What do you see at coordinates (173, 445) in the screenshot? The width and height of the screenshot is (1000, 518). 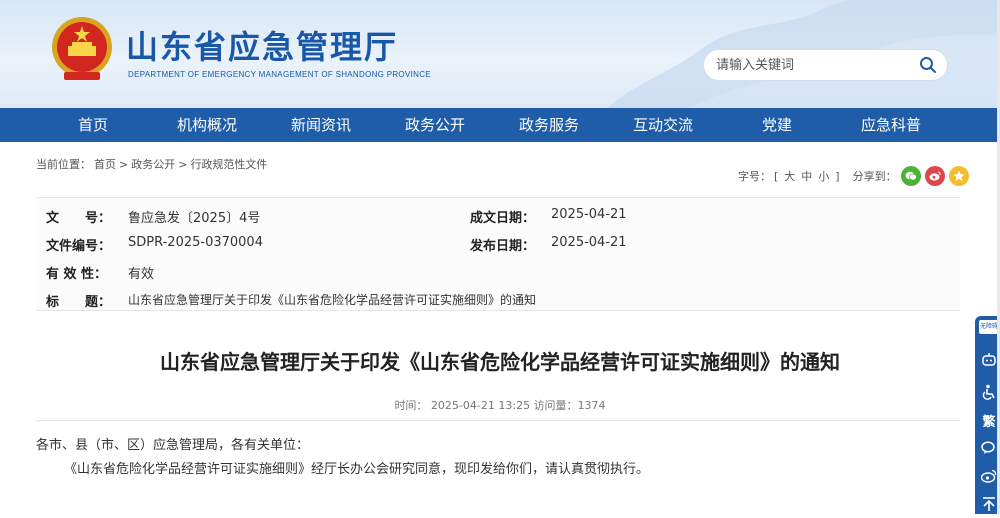 I see `article-salutation: 各市、县（市、区）应急管理局，各有关单位：` at bounding box center [173, 445].